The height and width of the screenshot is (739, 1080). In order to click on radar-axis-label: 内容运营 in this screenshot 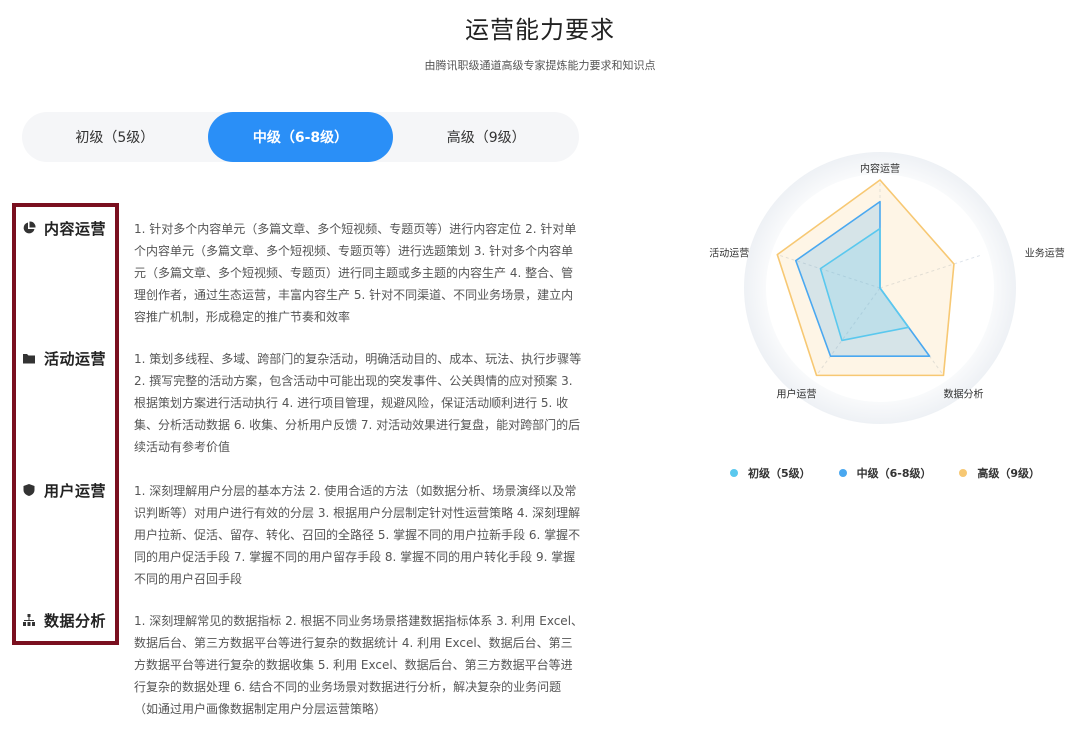, I will do `click(880, 168)`.